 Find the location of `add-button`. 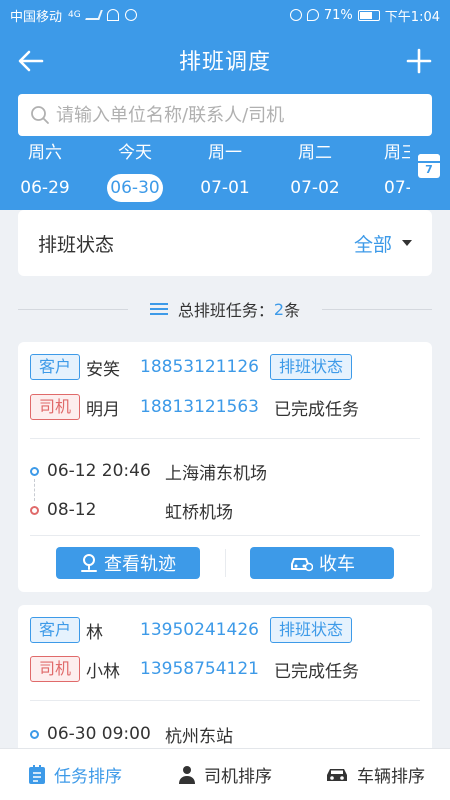

add-button is located at coordinates (419, 61).